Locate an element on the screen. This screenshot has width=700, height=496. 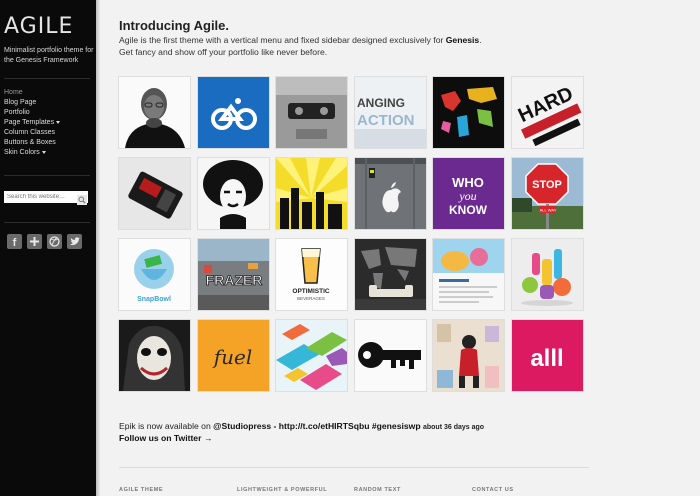
svg-text: ACTION is located at coordinates (386, 120).